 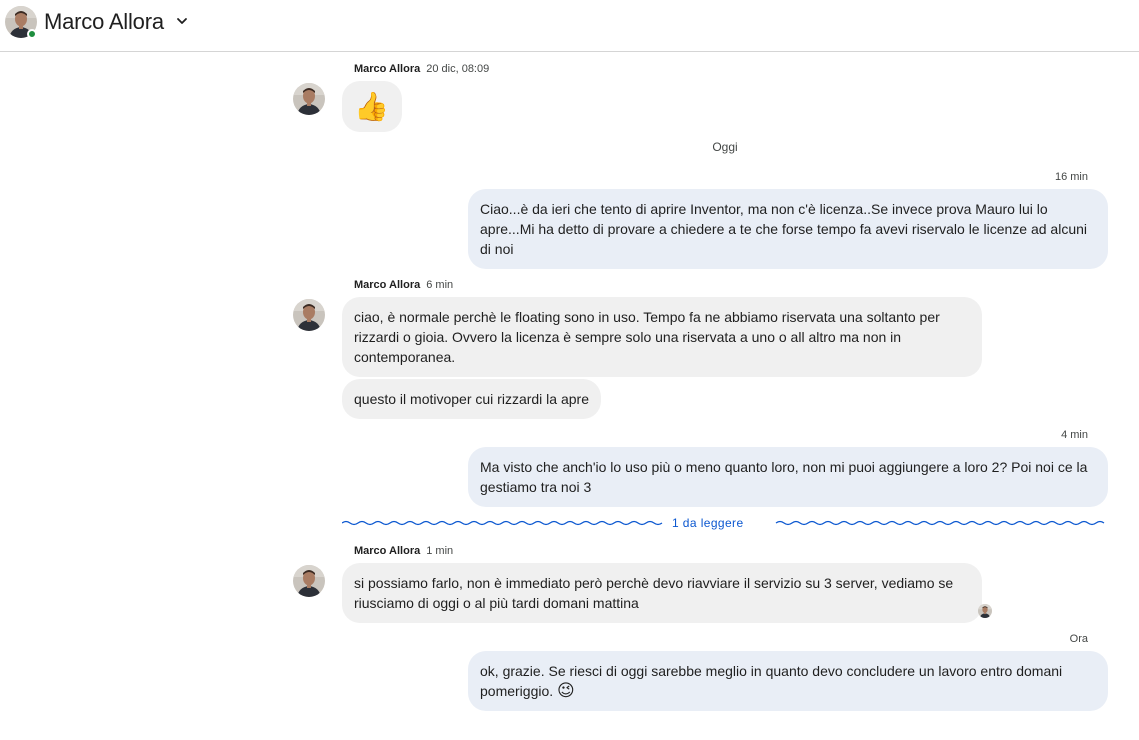 What do you see at coordinates (182, 21) in the screenshot?
I see `chevron-down-icon` at bounding box center [182, 21].